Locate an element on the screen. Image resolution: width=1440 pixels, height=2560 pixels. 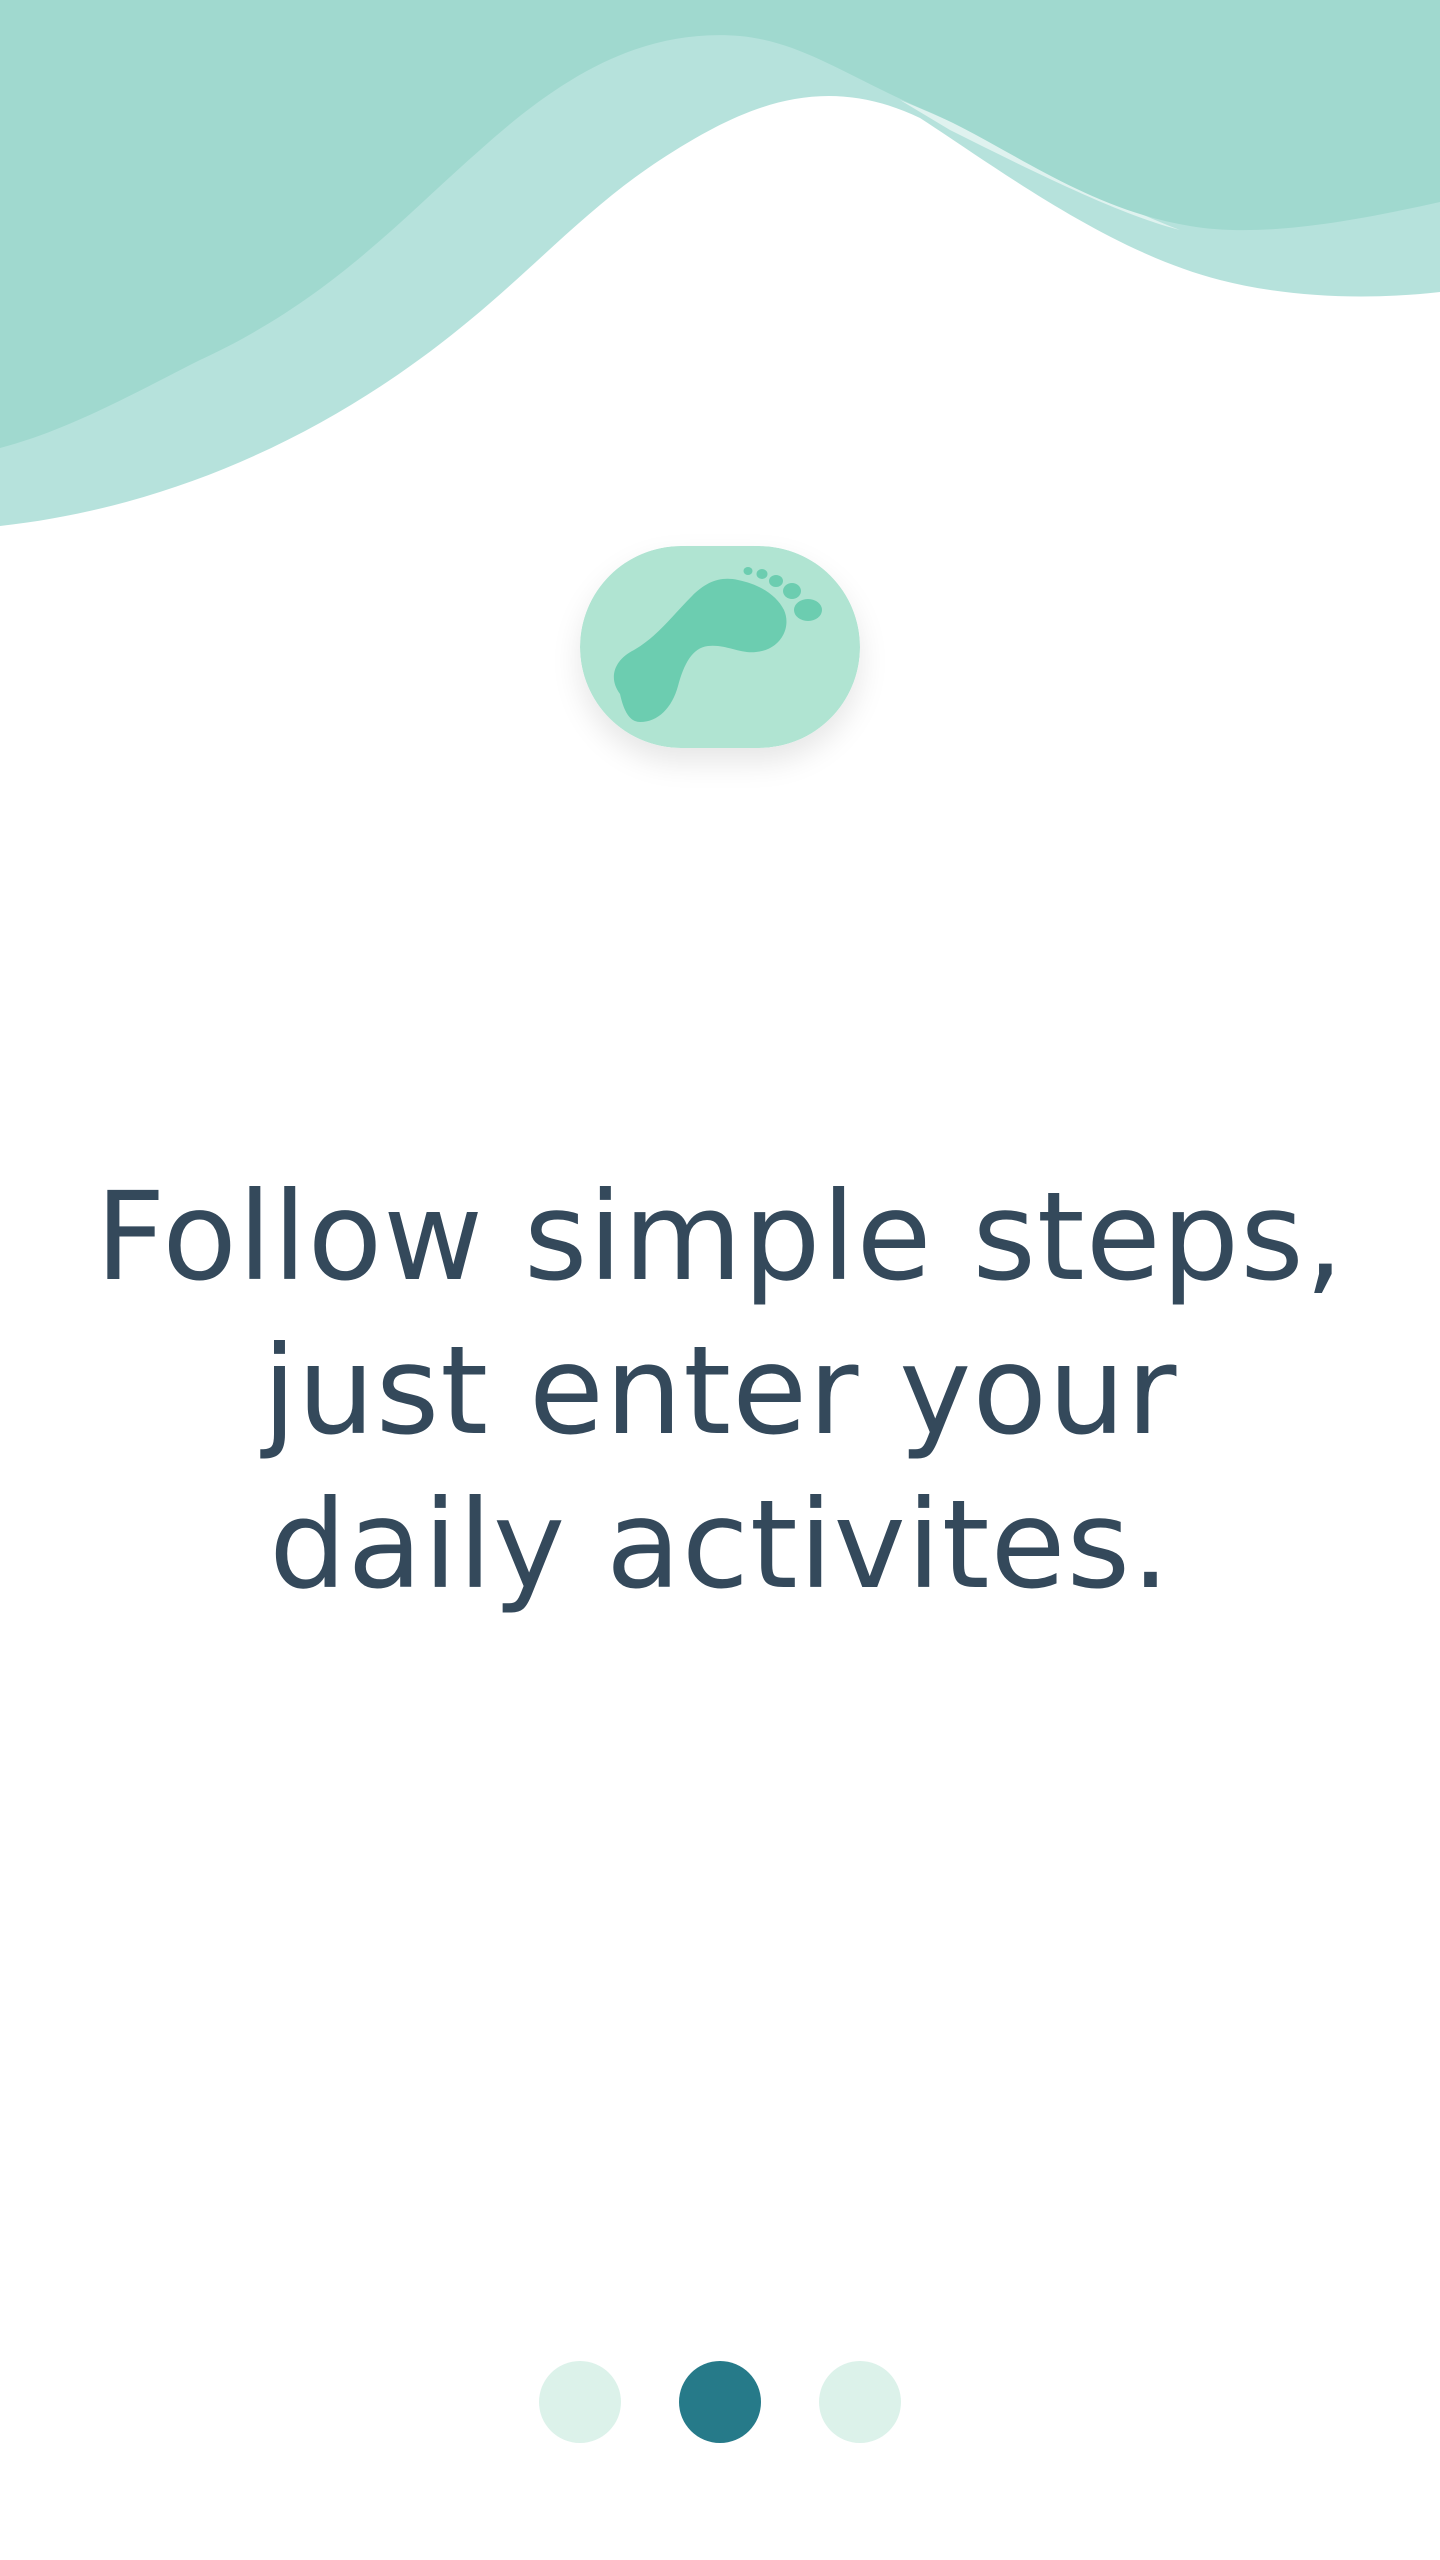
app-logo-badge is located at coordinates (720, 647).